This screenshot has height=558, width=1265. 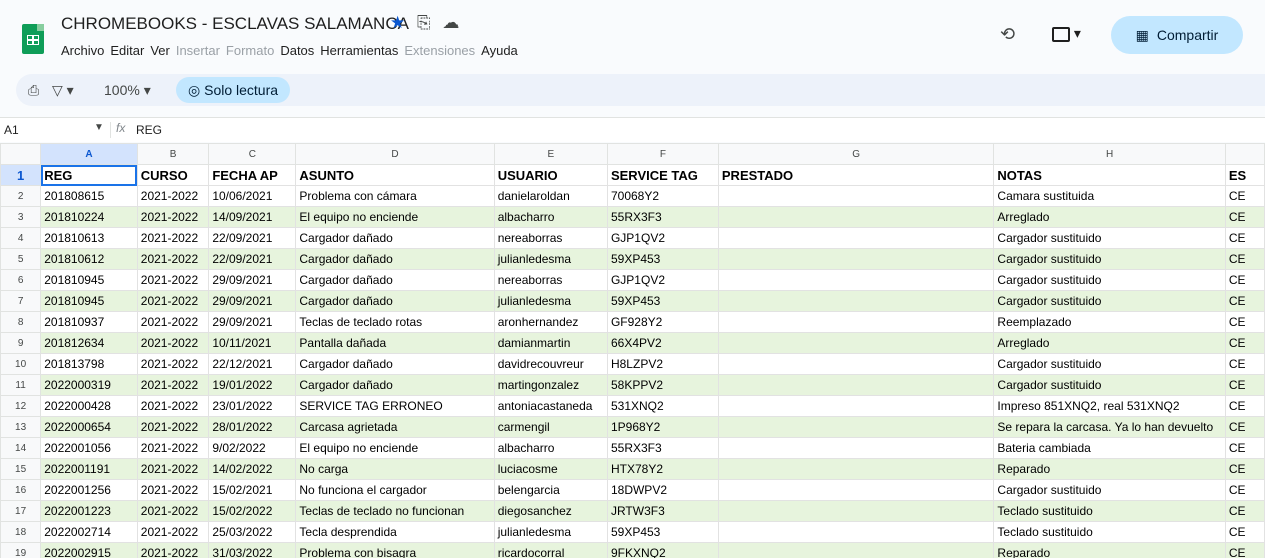 What do you see at coordinates (21, 301) in the screenshot?
I see `row-number: 7` at bounding box center [21, 301].